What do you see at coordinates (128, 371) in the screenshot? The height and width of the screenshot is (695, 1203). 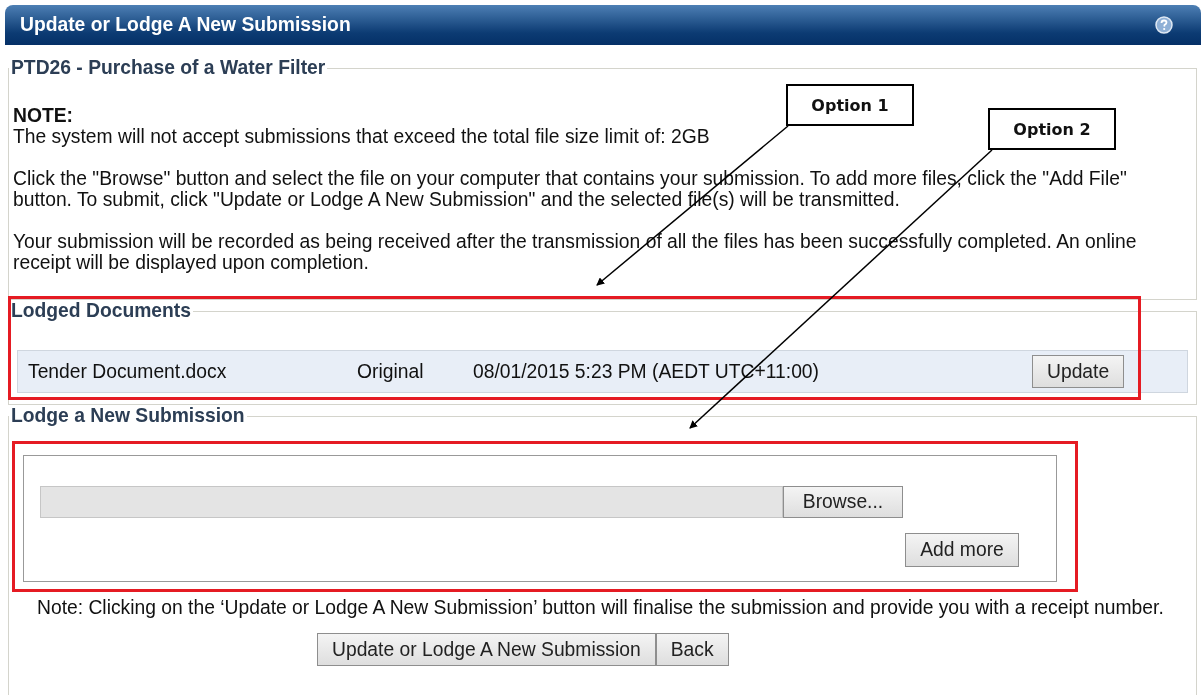 I see `file-name: Tender Document.docx` at bounding box center [128, 371].